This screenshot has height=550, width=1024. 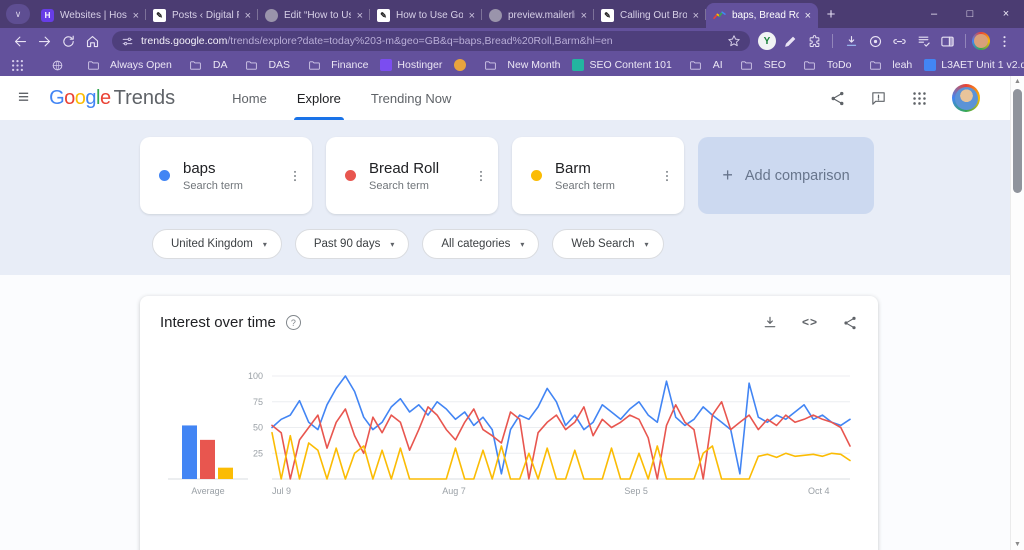 What do you see at coordinates (159, 15) in the screenshot?
I see `doc-favicon: ✎` at bounding box center [159, 15].